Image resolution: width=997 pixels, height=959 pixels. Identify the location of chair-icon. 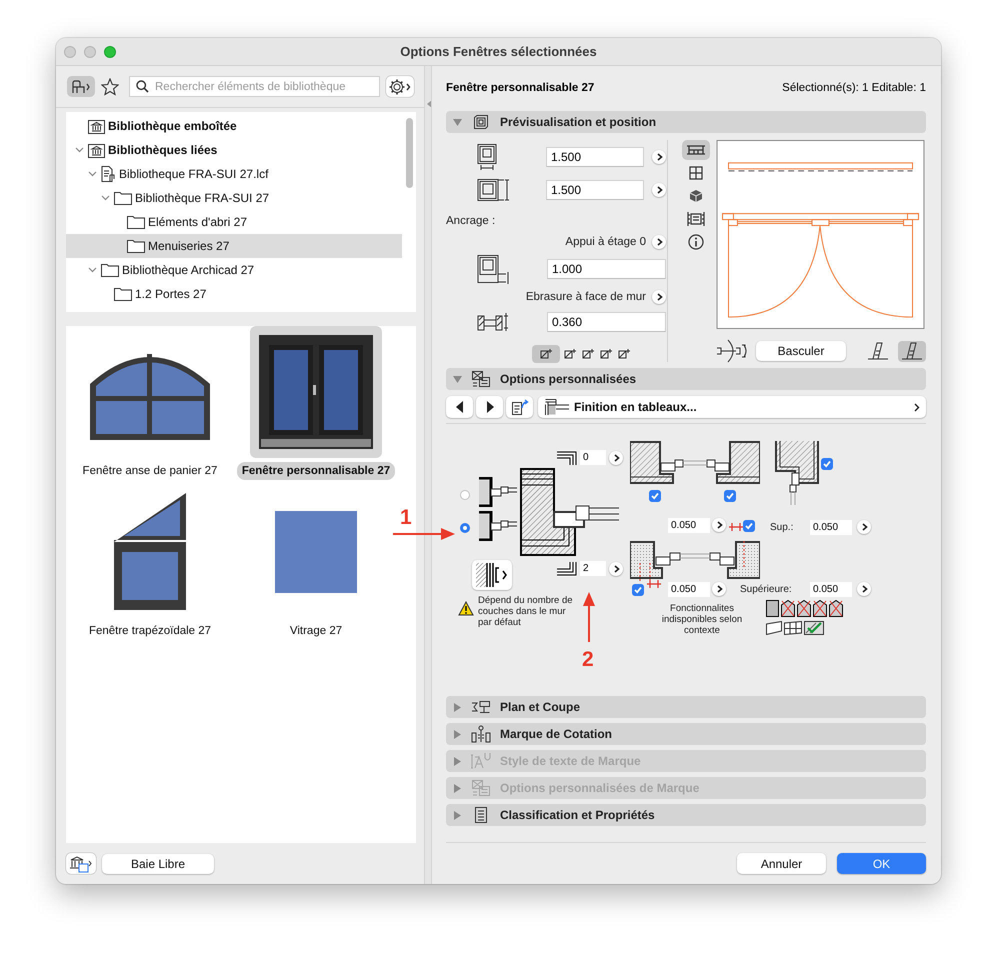
(81, 87).